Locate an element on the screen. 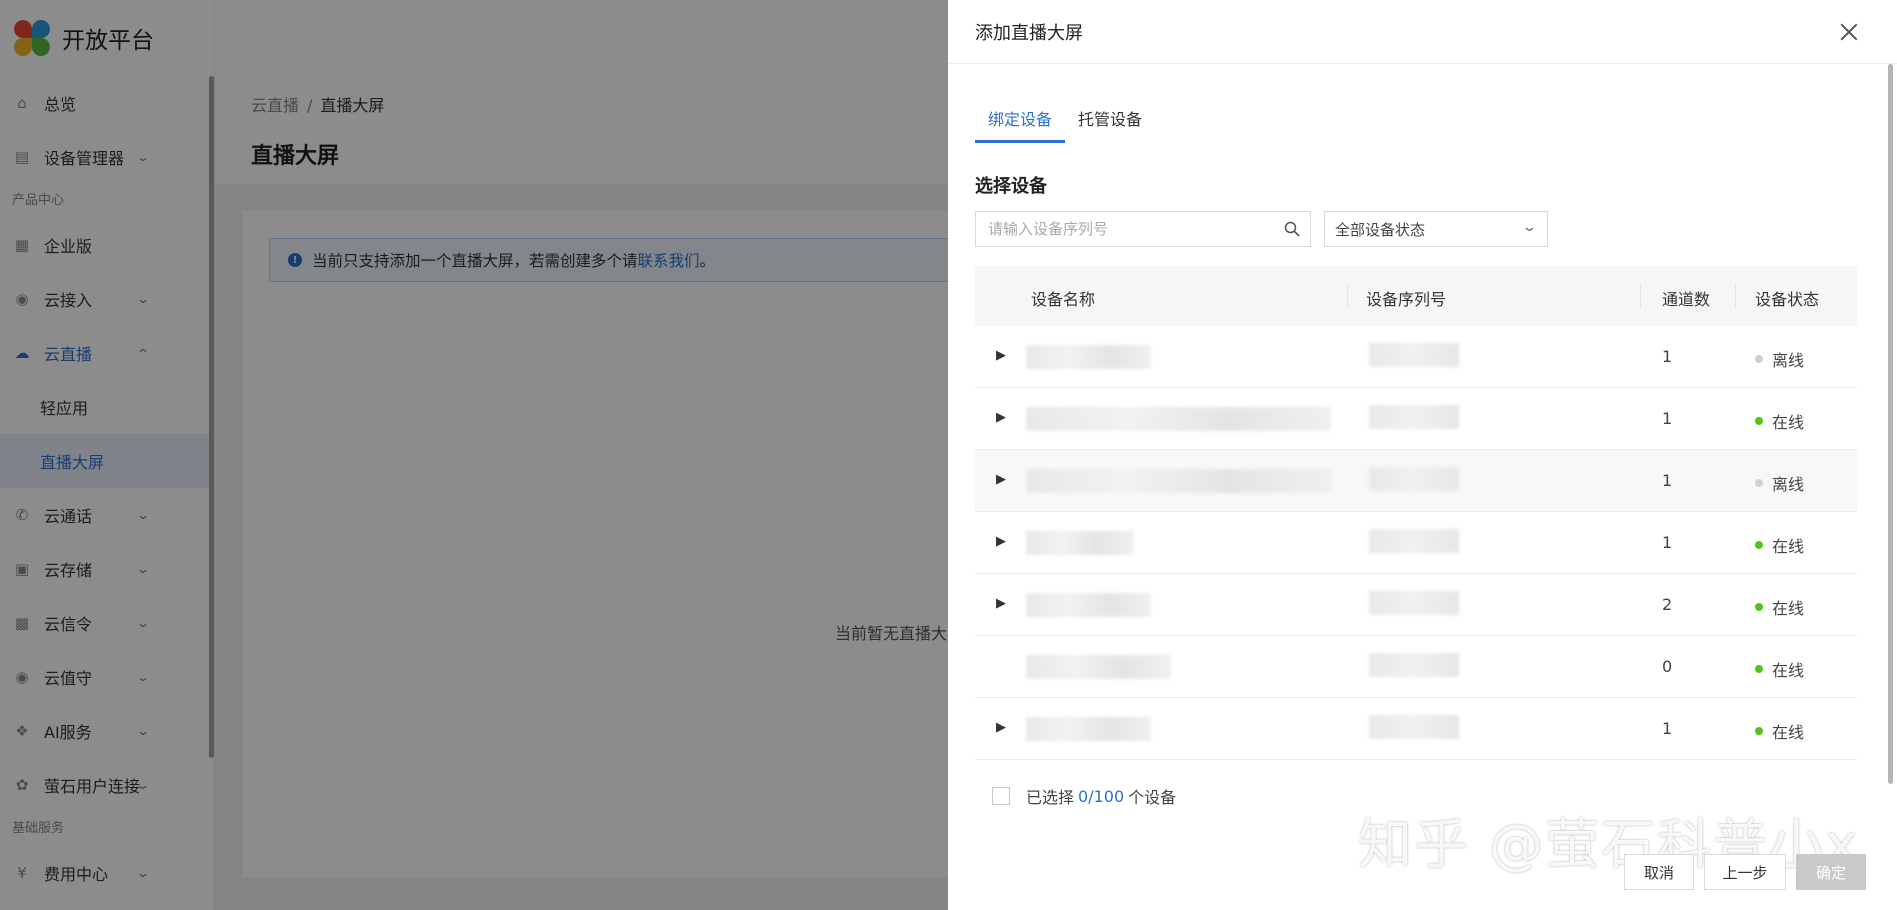 The width and height of the screenshot is (1897, 910). status-filter-value: 全部设备状态 is located at coordinates (1380, 229).